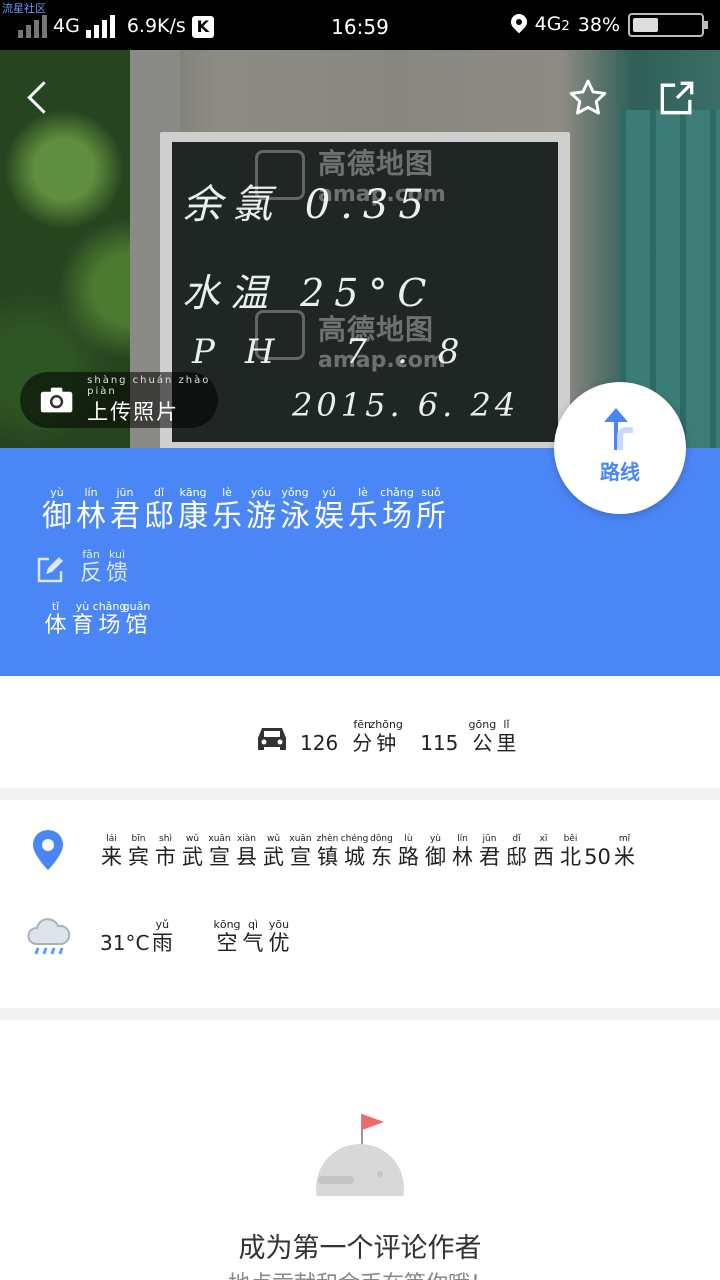 The width and height of the screenshot is (720, 1280). What do you see at coordinates (125, 516) in the screenshot?
I see `place-name-char-group-char: 君` at bounding box center [125, 516].